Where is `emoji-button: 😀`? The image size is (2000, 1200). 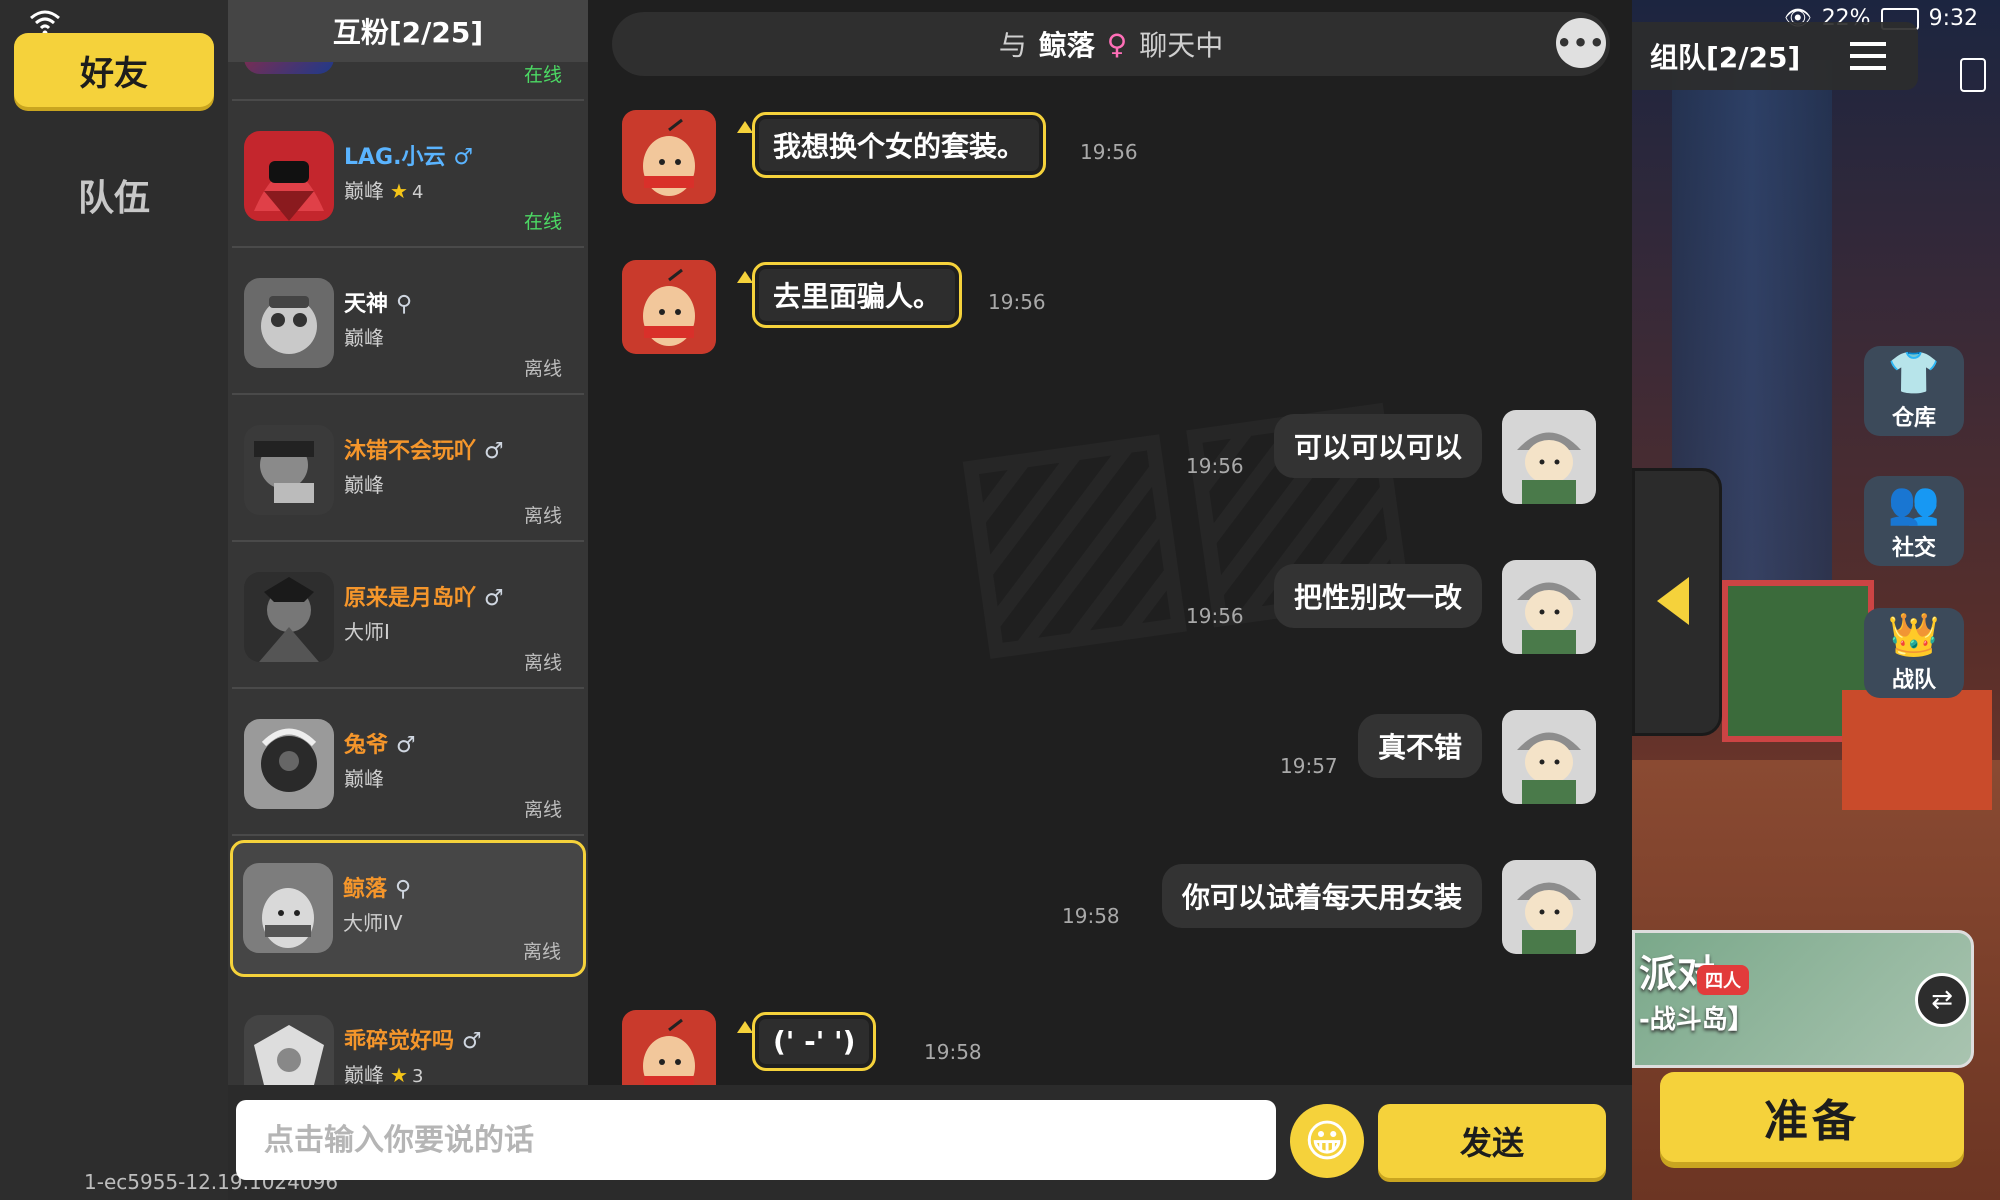 emoji-button: 😀 is located at coordinates (1327, 1141).